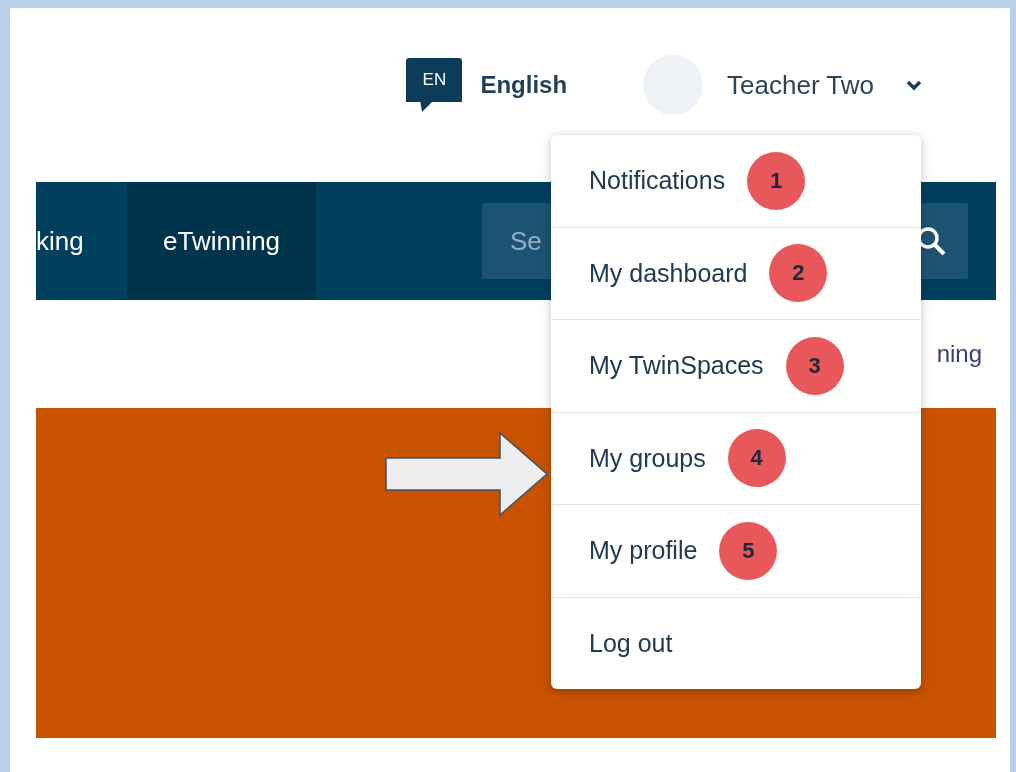 The height and width of the screenshot is (772, 1016). What do you see at coordinates (434, 85) in the screenshot?
I see `language-badge: EN` at bounding box center [434, 85].